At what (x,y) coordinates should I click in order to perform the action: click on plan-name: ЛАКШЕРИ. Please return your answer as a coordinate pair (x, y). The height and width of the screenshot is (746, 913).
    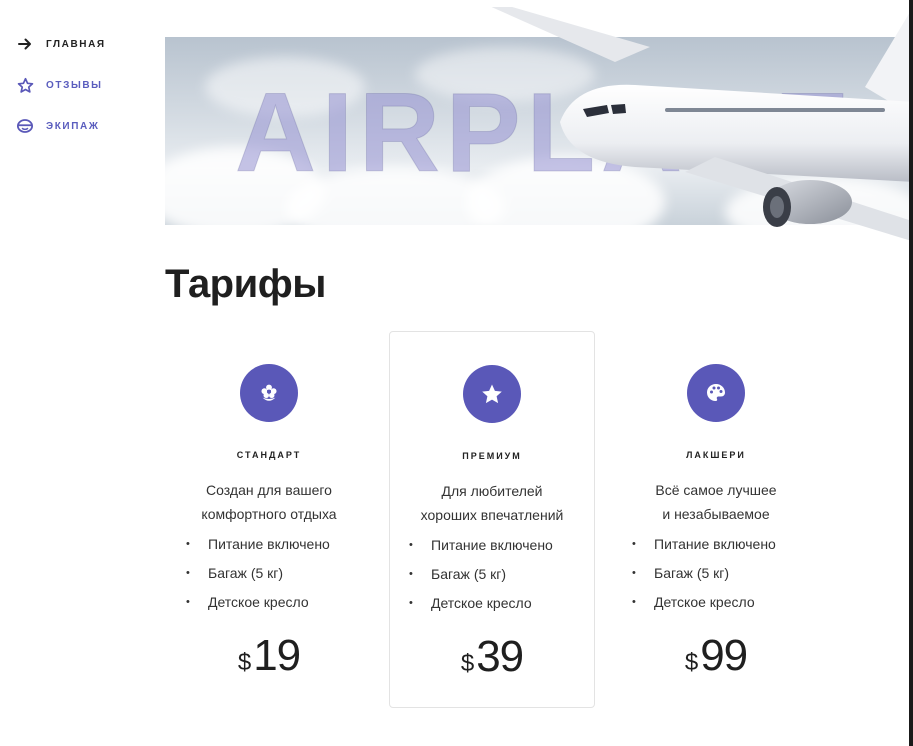
    Looking at the image, I should click on (716, 455).